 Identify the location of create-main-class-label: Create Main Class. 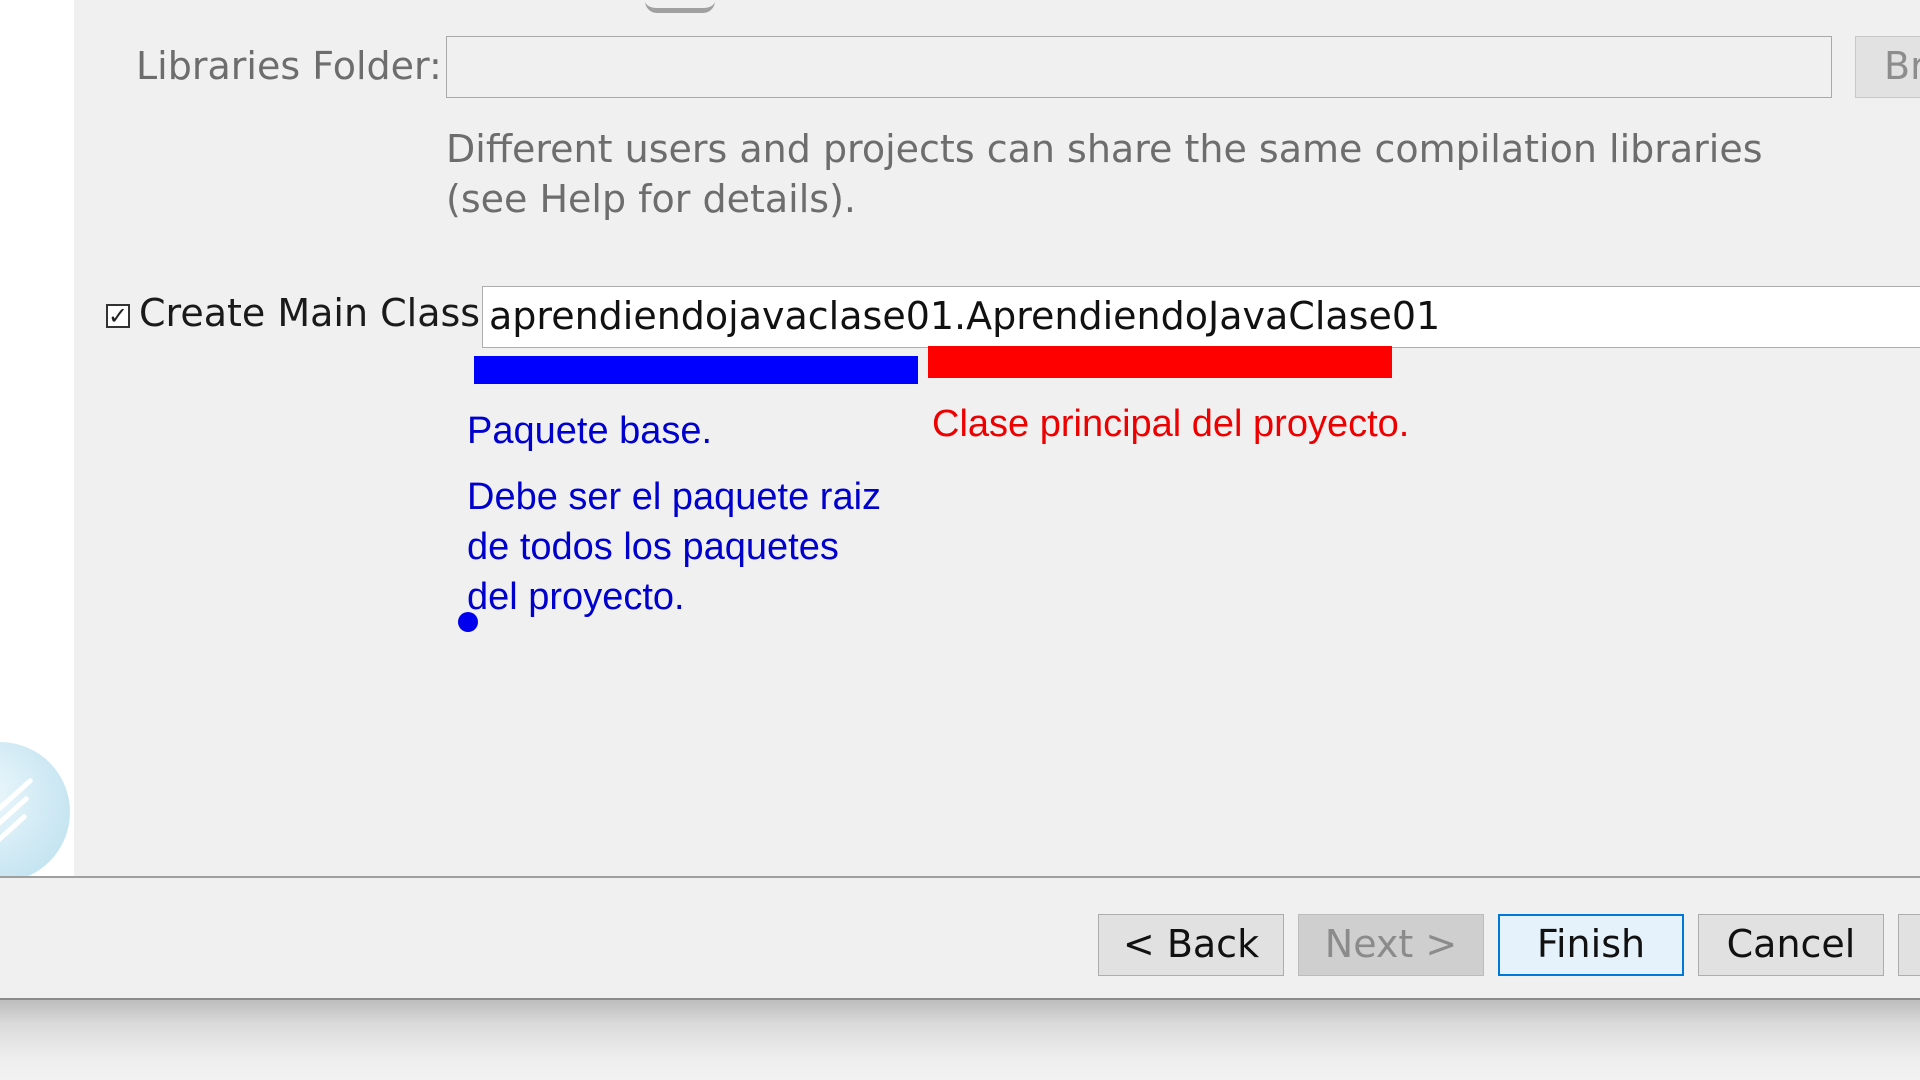
(309, 313).